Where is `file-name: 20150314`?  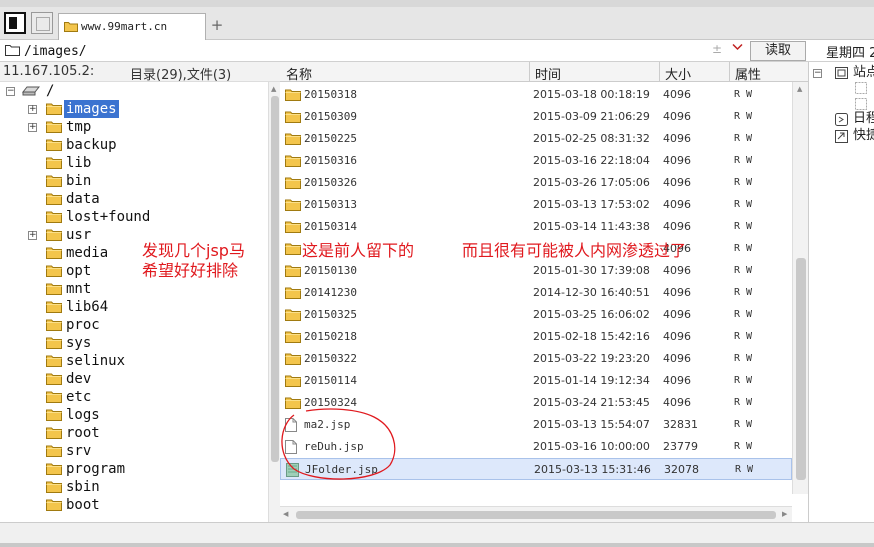 file-name: 20150314 is located at coordinates (330, 226).